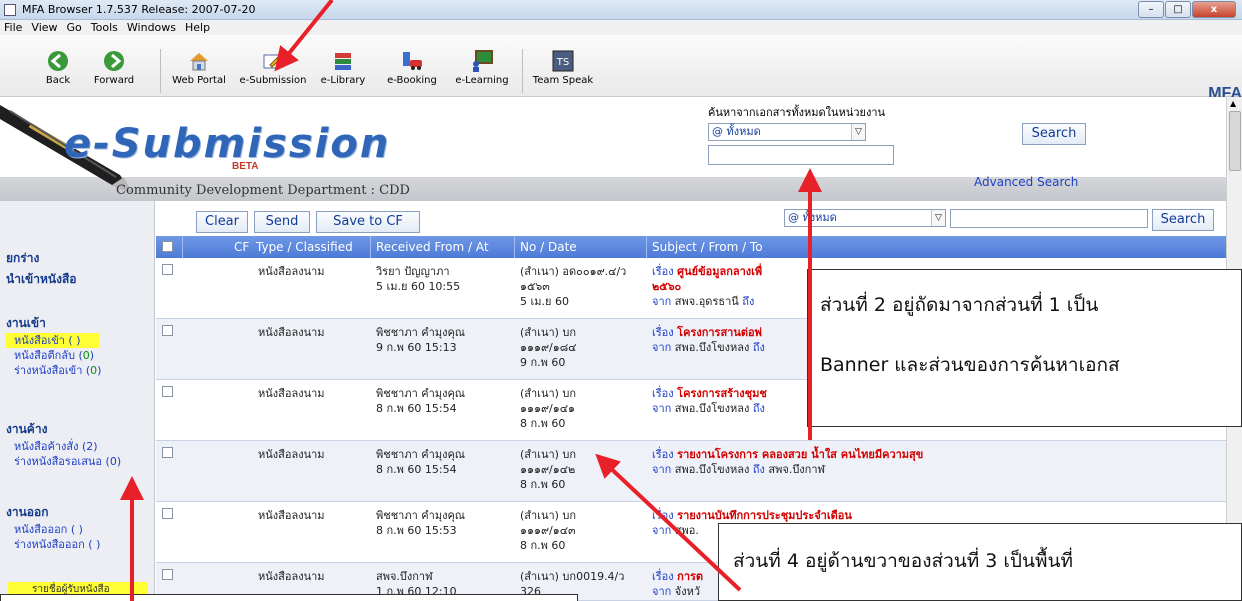  Describe the element at coordinates (548, 469) in the screenshot. I see `row-no-date: (สำเนา) บก ๑๑๑๙/๑๔๒ 8 ก.พ 60` at that location.